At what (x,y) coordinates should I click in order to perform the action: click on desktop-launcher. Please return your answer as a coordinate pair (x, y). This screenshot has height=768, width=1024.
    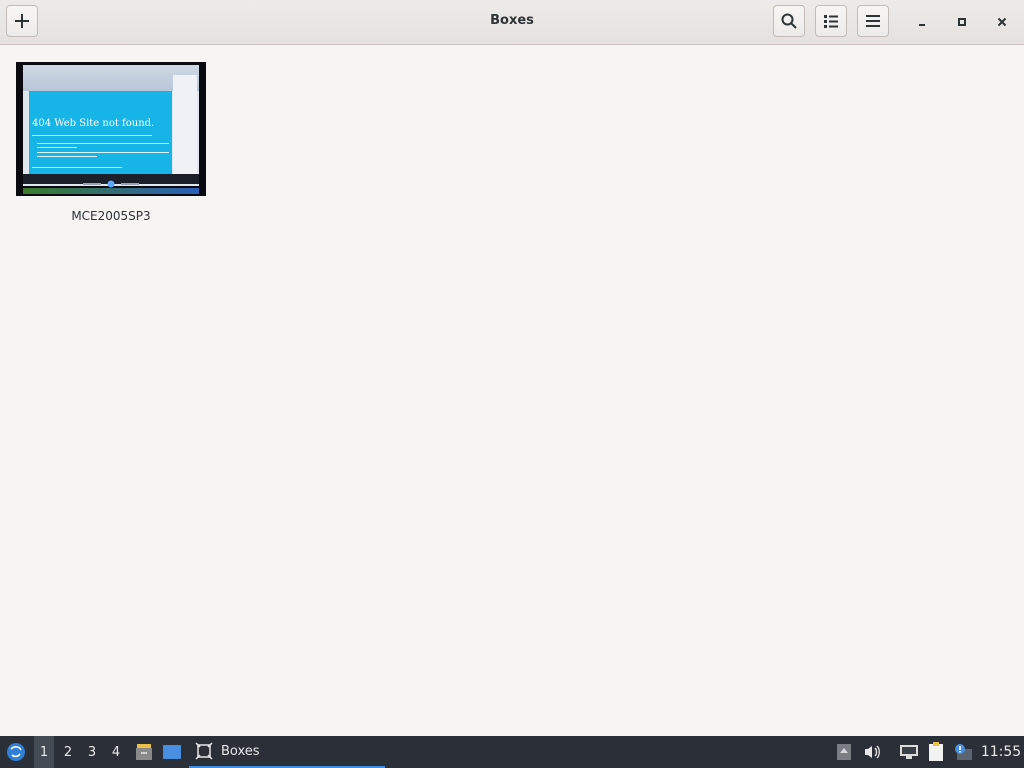
    Looking at the image, I should click on (172, 752).